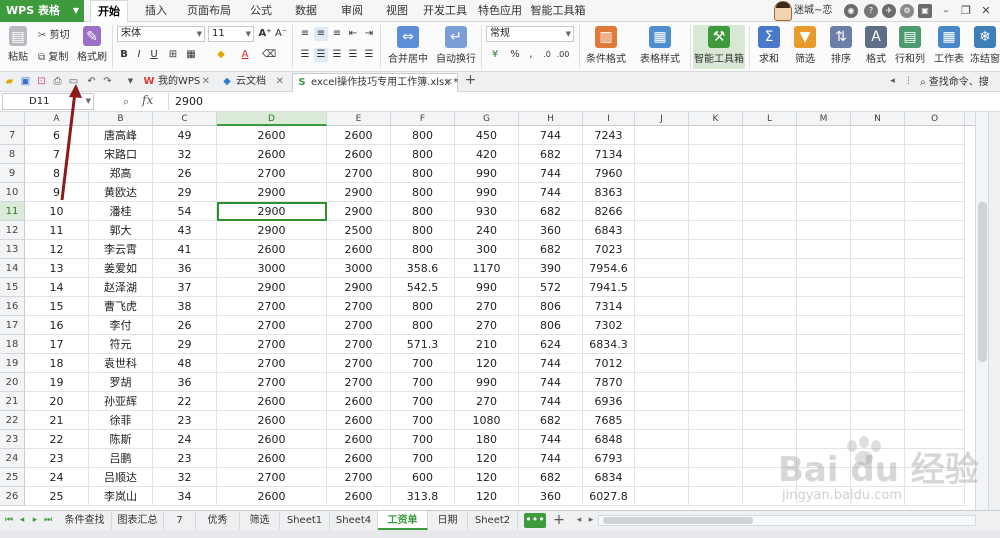 This screenshot has width=1000, height=538. What do you see at coordinates (42, 11) in the screenshot?
I see `app-menu-button: WPS 表格 ▼` at bounding box center [42, 11].